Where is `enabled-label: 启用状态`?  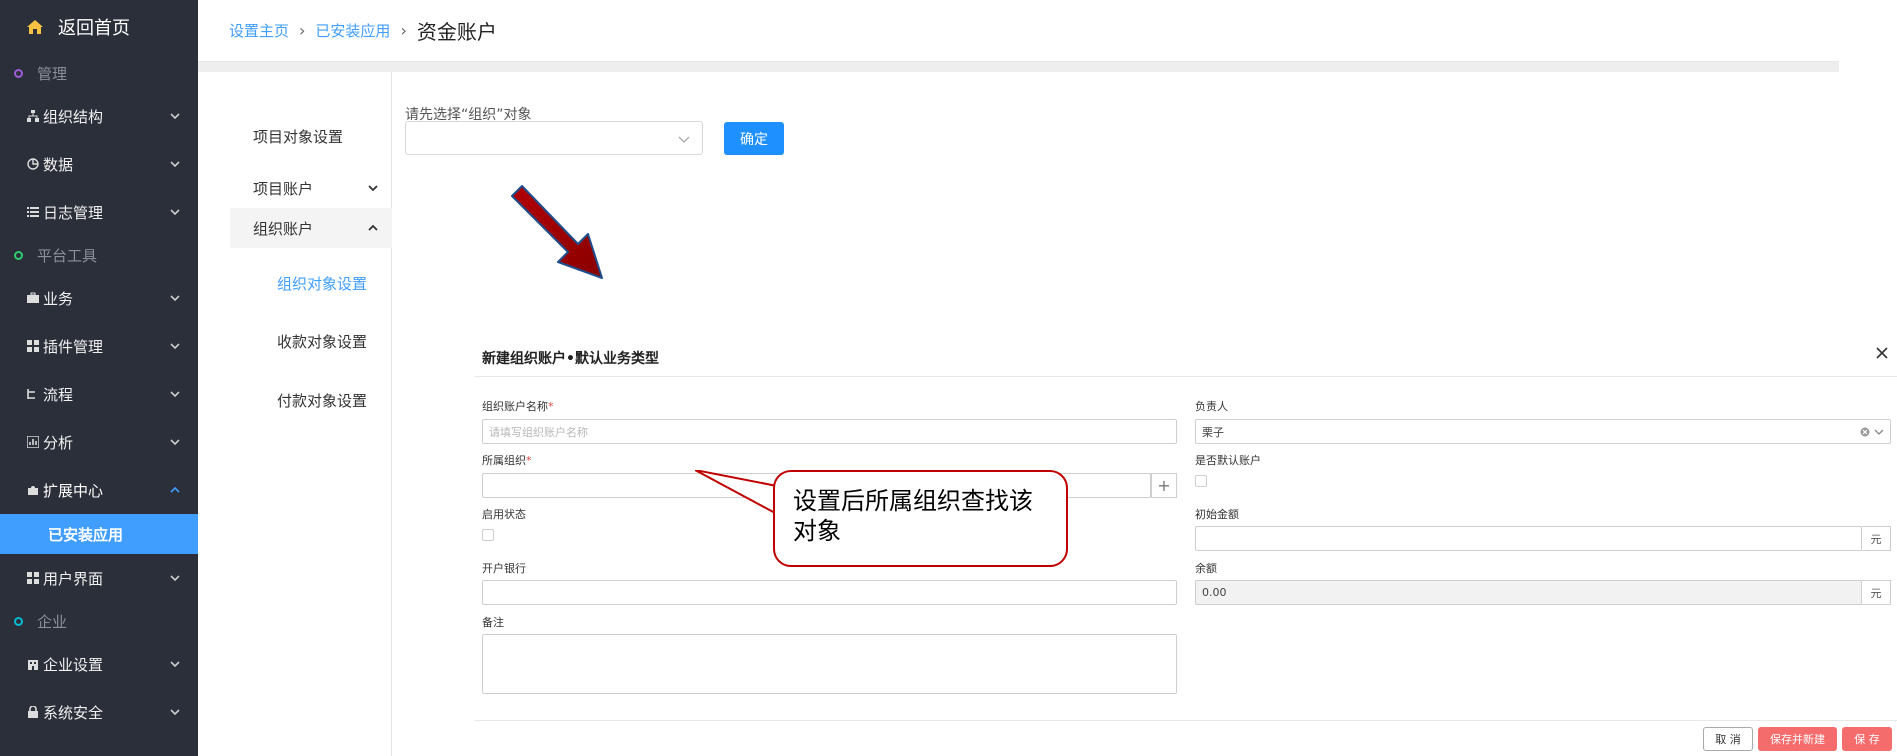 enabled-label: 启用状态 is located at coordinates (504, 514).